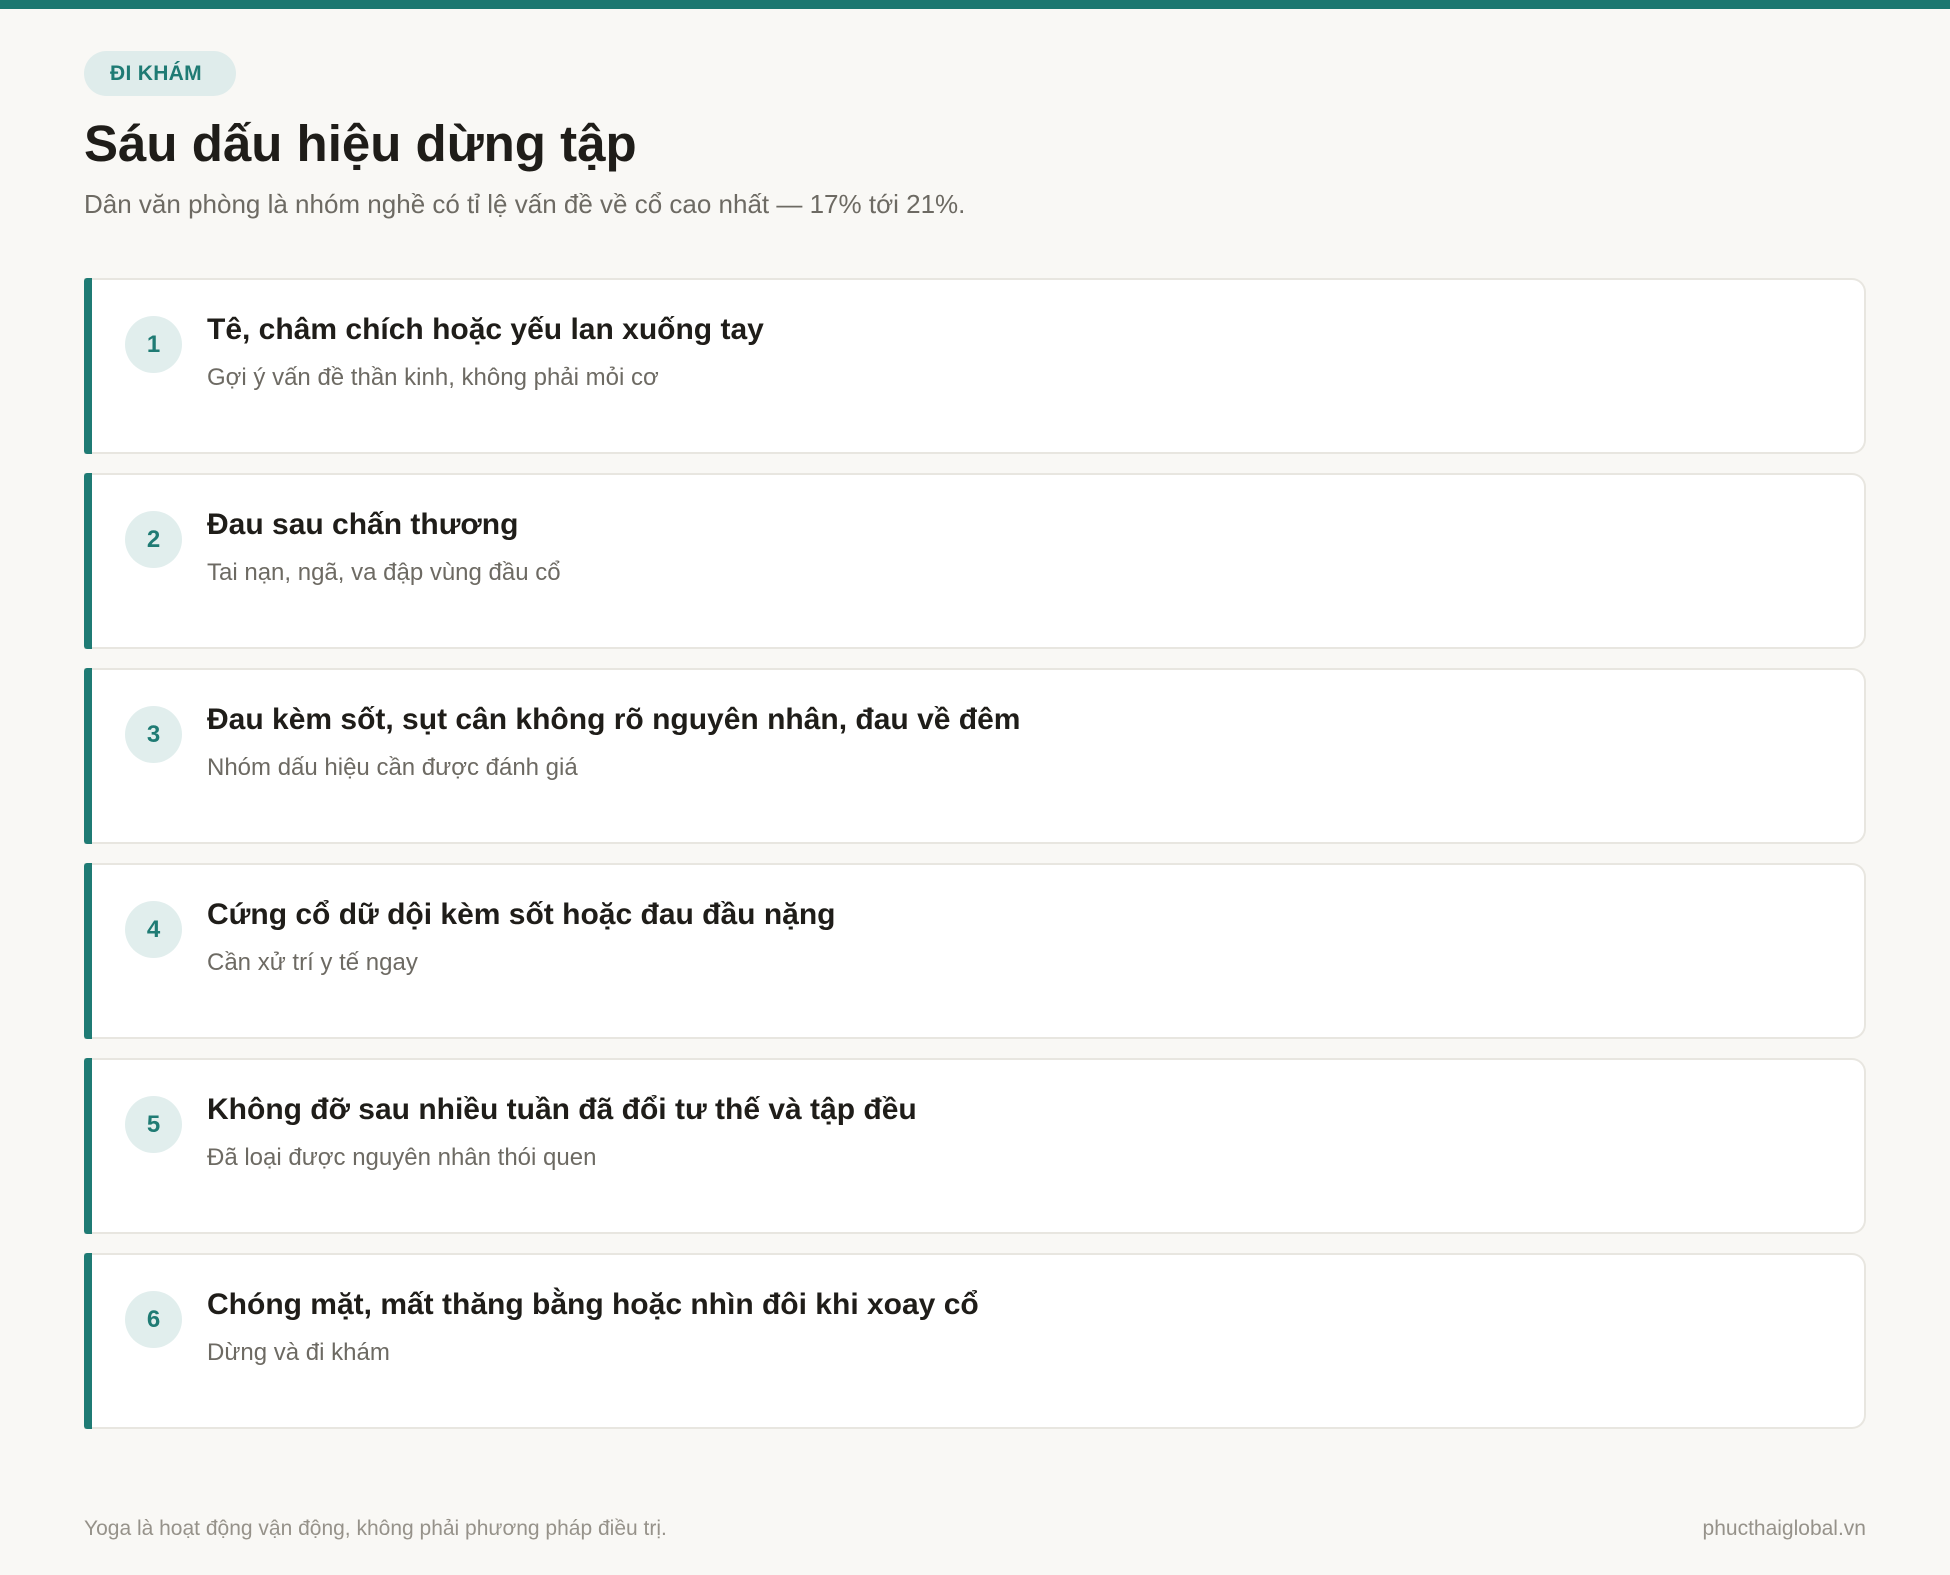  What do you see at coordinates (363, 524) in the screenshot?
I see `warning-sign-title: Đau sau chấn thương` at bounding box center [363, 524].